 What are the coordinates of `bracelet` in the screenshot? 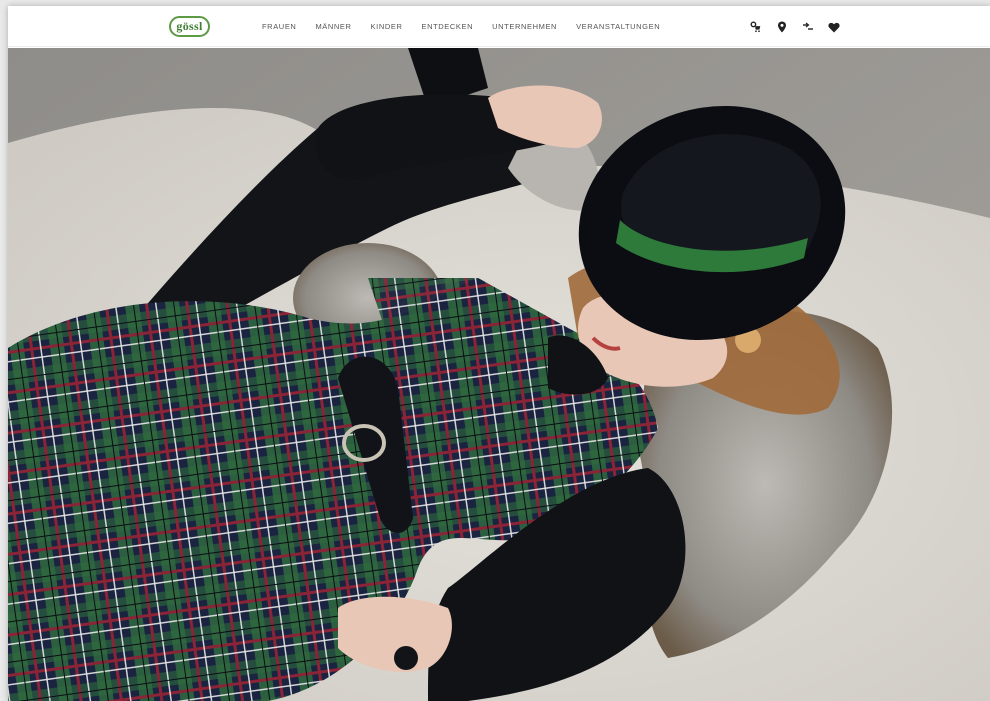 It's located at (406, 658).